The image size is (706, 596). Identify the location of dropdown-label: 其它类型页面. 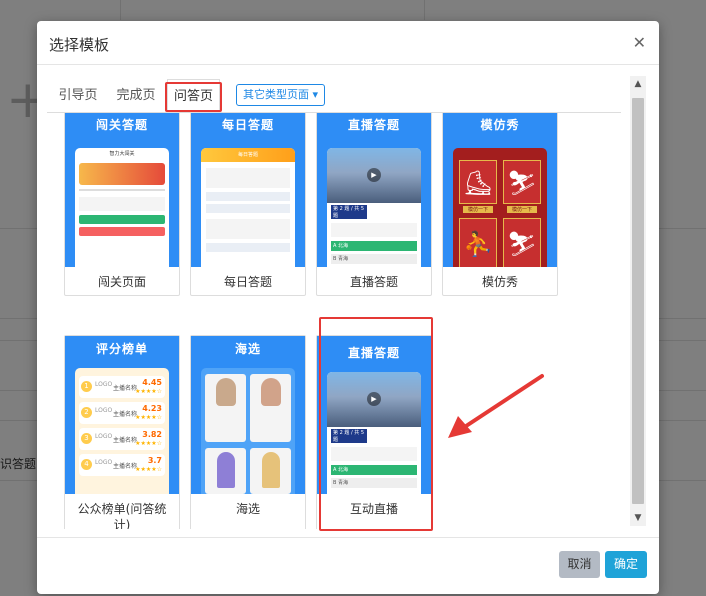
(276, 94).